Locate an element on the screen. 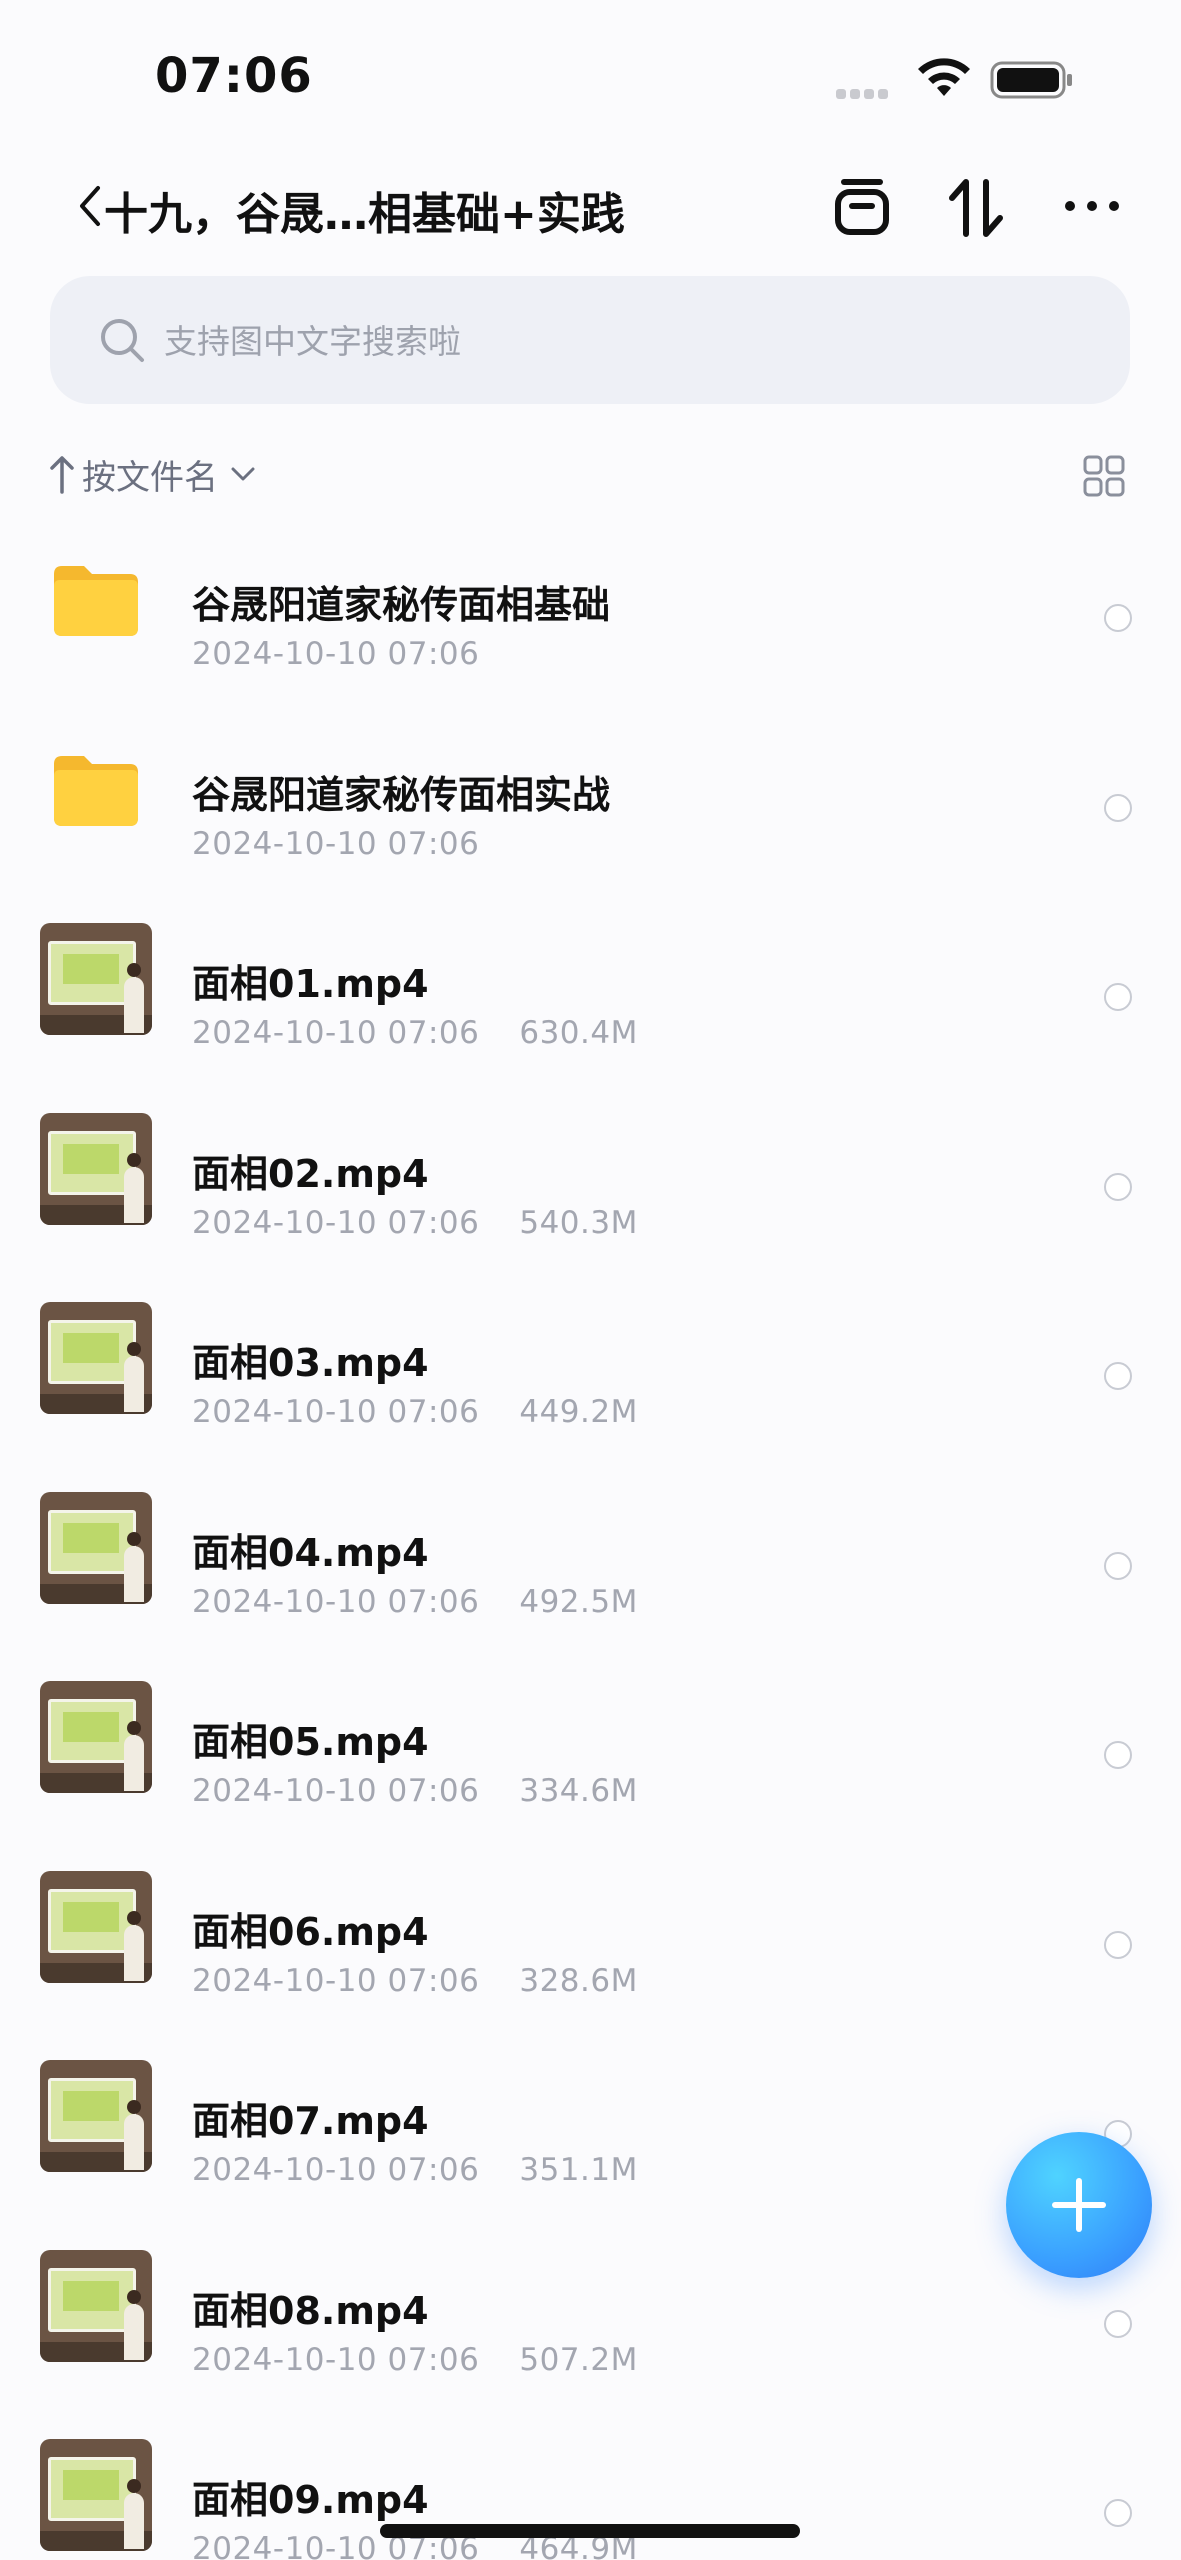 This screenshot has width=1181, height=2560. file-row: 面相01.mp4 2024-10-10 07:06 630.4M is located at coordinates (590, 1004).